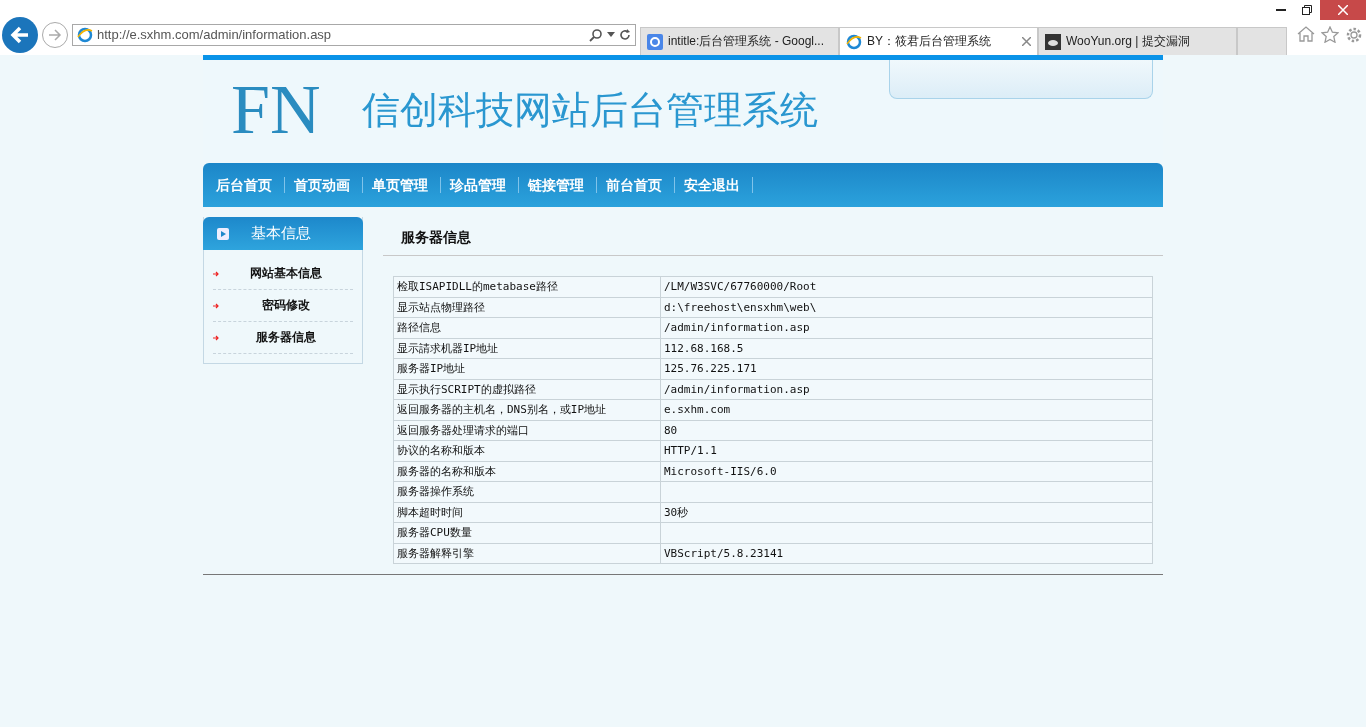 The image size is (1366, 727). What do you see at coordinates (527, 491) in the screenshot?
I see `table-cell: 服务器操作系统` at bounding box center [527, 491].